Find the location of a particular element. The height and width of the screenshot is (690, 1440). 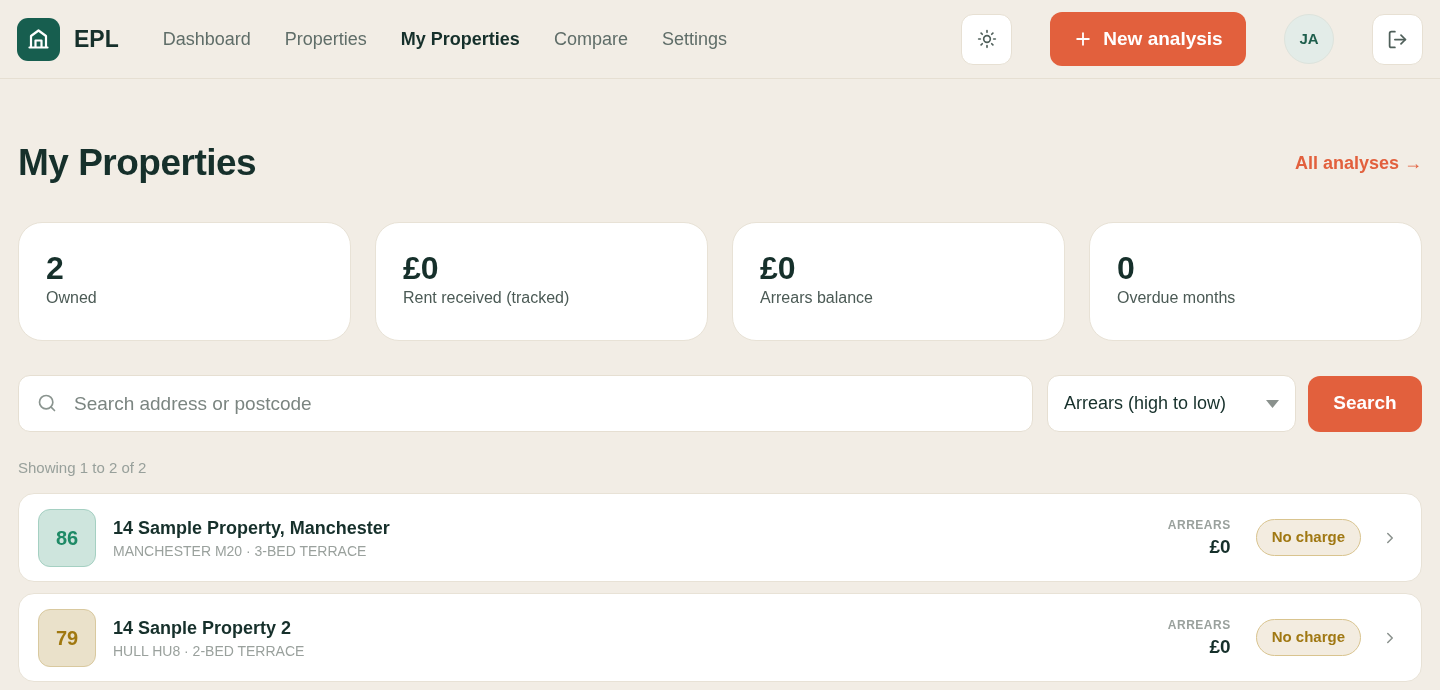

search-icon is located at coordinates (47, 403).